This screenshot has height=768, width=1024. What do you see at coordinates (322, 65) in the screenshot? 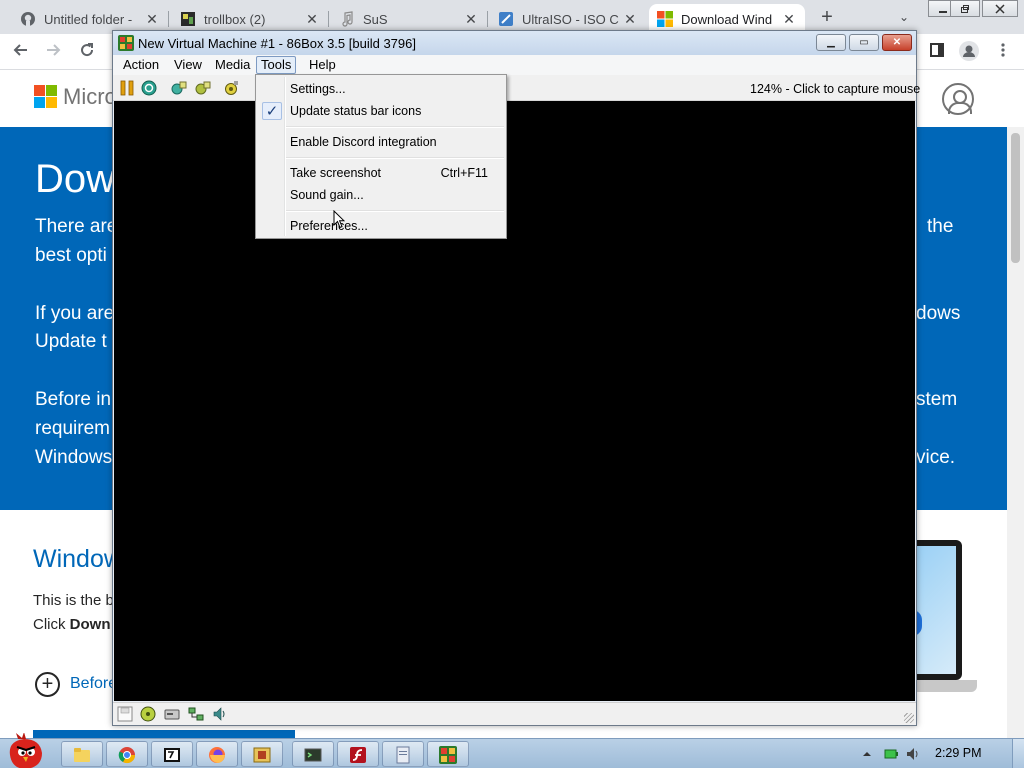
I see `menu-help: Help` at bounding box center [322, 65].